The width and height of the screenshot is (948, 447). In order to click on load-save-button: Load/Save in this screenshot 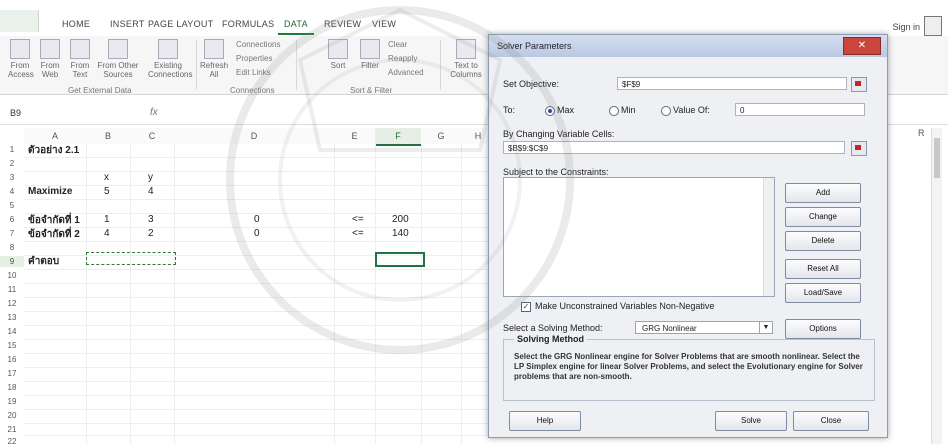, I will do `click(823, 293)`.